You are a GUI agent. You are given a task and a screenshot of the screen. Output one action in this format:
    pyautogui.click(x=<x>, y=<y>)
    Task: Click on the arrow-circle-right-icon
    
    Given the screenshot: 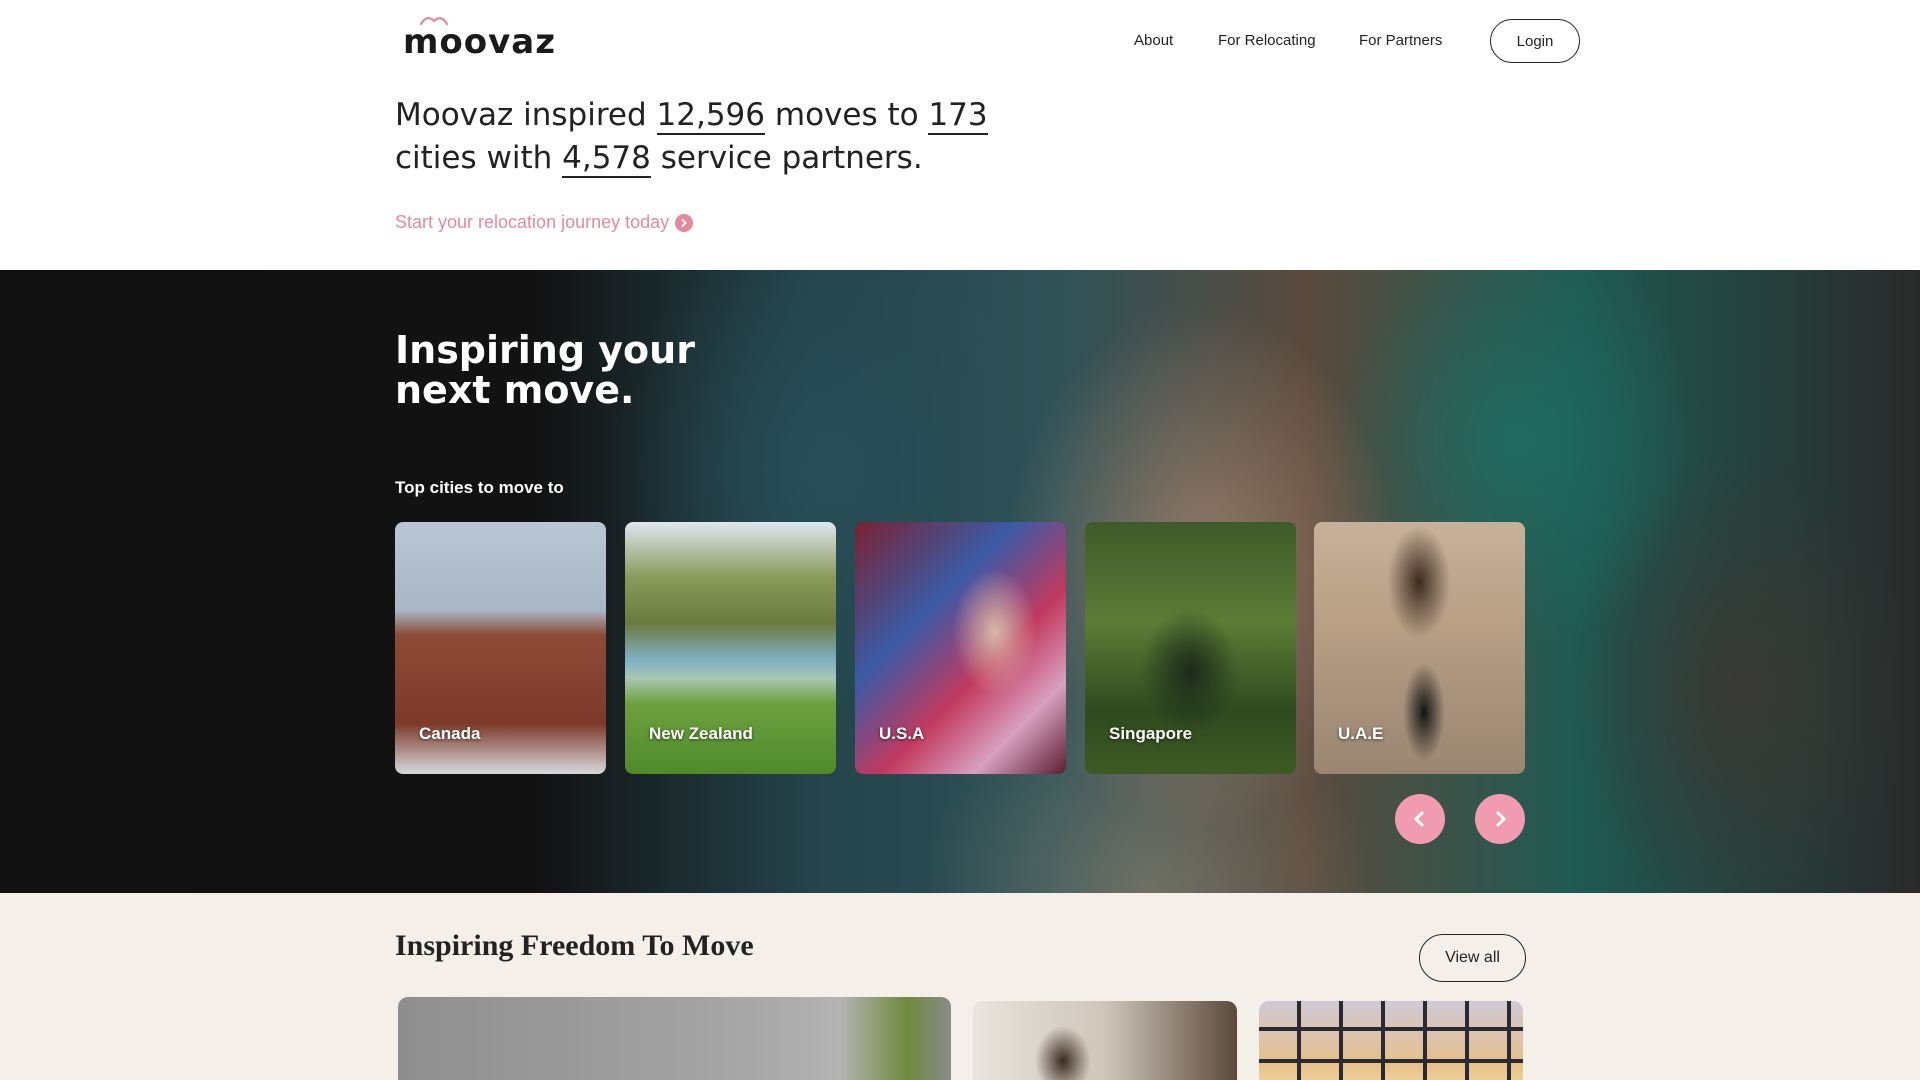 What is the action you would take?
    pyautogui.click(x=684, y=222)
    